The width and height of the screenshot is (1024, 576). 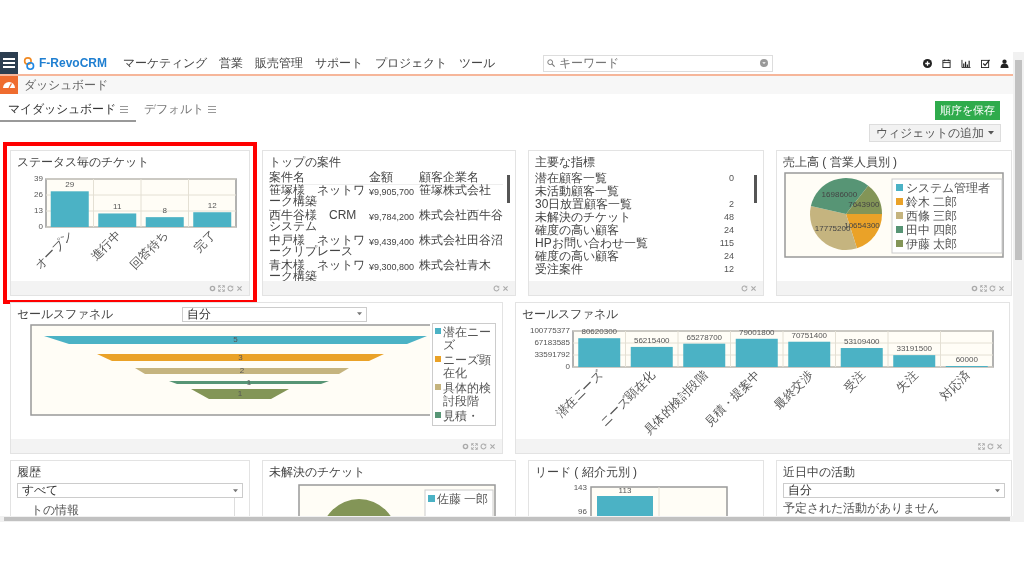 I want to click on metric-link: 潜在顧客一覧, so click(x=571, y=177).